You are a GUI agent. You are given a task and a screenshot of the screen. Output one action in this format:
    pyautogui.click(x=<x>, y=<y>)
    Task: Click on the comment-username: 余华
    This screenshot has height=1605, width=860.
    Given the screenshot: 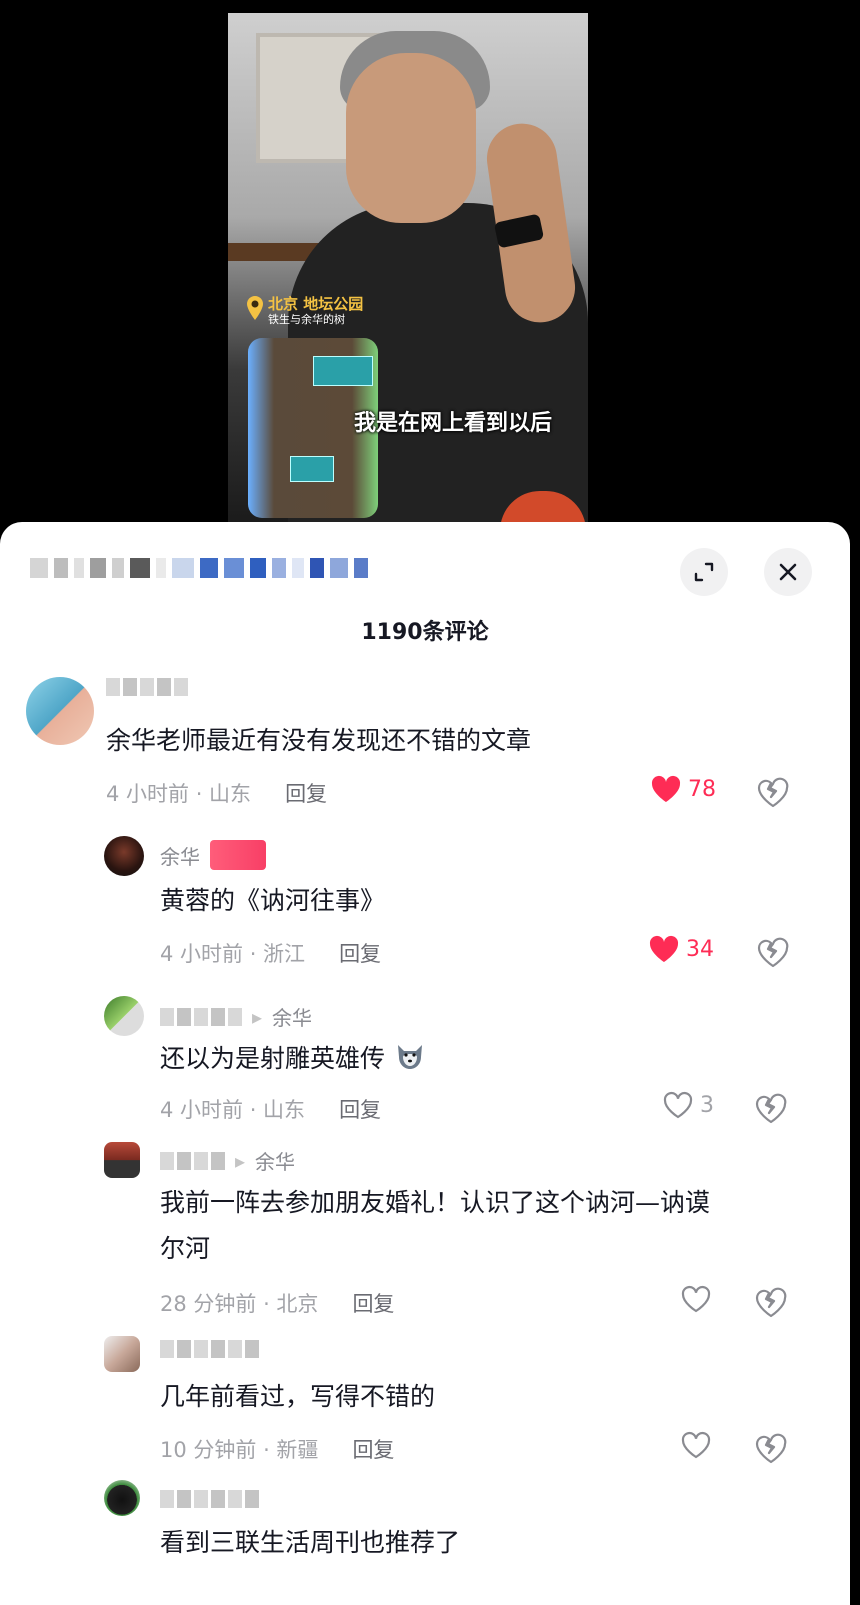 What is the action you would take?
    pyautogui.click(x=213, y=855)
    